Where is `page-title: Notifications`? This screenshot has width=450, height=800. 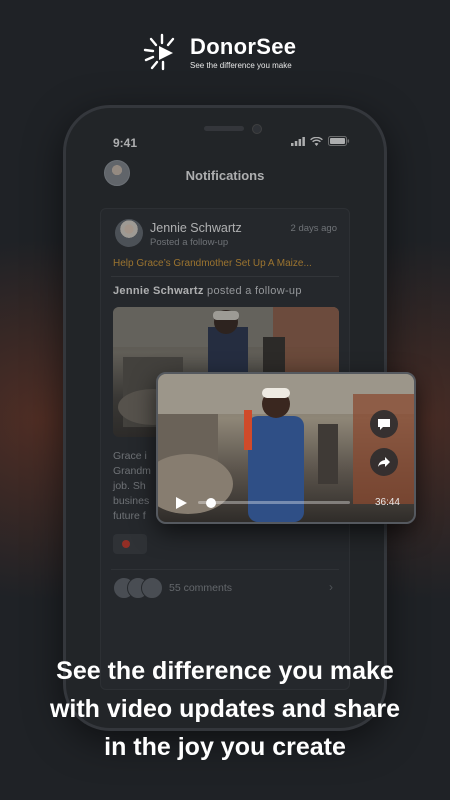
page-title: Notifications is located at coordinates (225, 175).